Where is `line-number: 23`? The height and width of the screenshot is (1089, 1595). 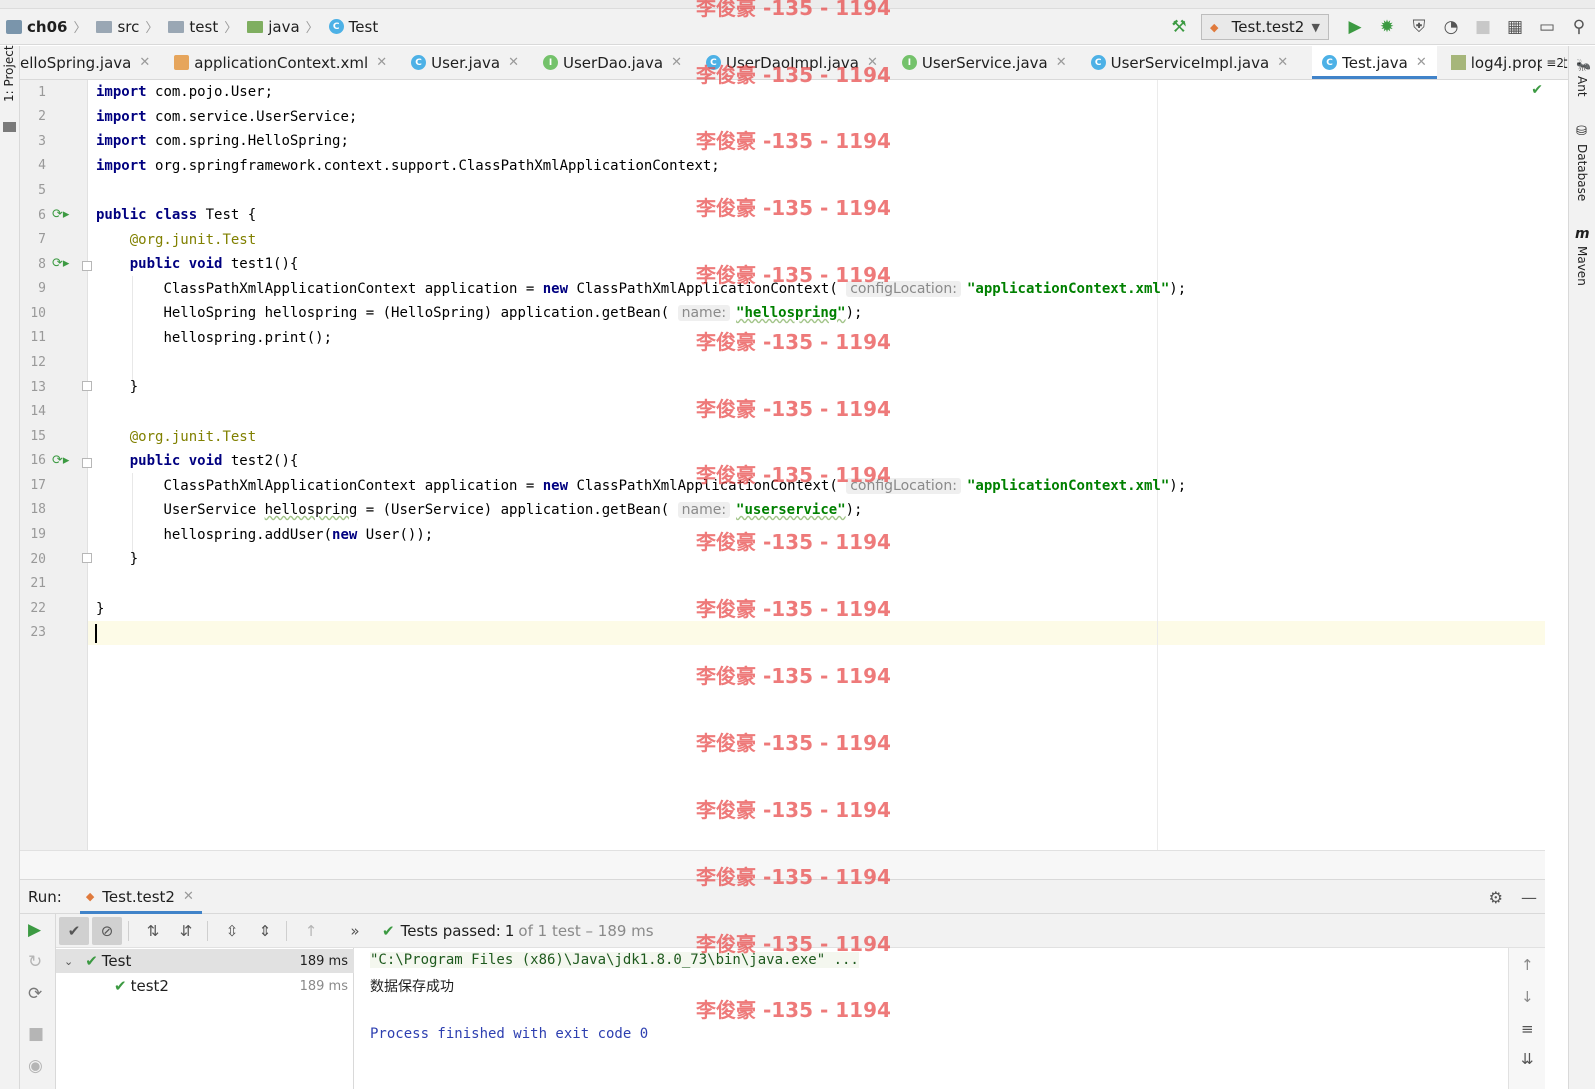 line-number: 23 is located at coordinates (38, 632).